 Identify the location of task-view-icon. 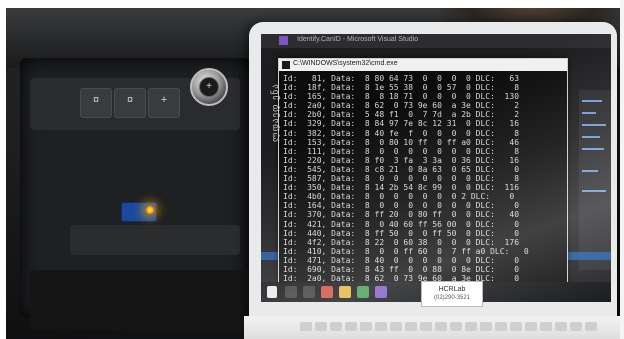
(309, 292).